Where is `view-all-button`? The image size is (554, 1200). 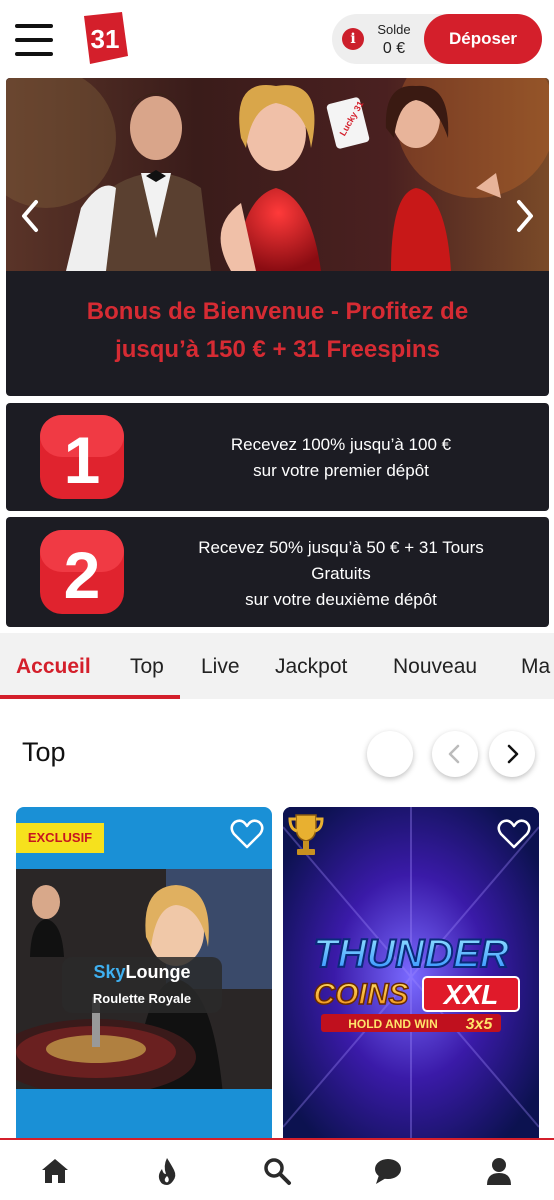
view-all-button is located at coordinates (390, 754).